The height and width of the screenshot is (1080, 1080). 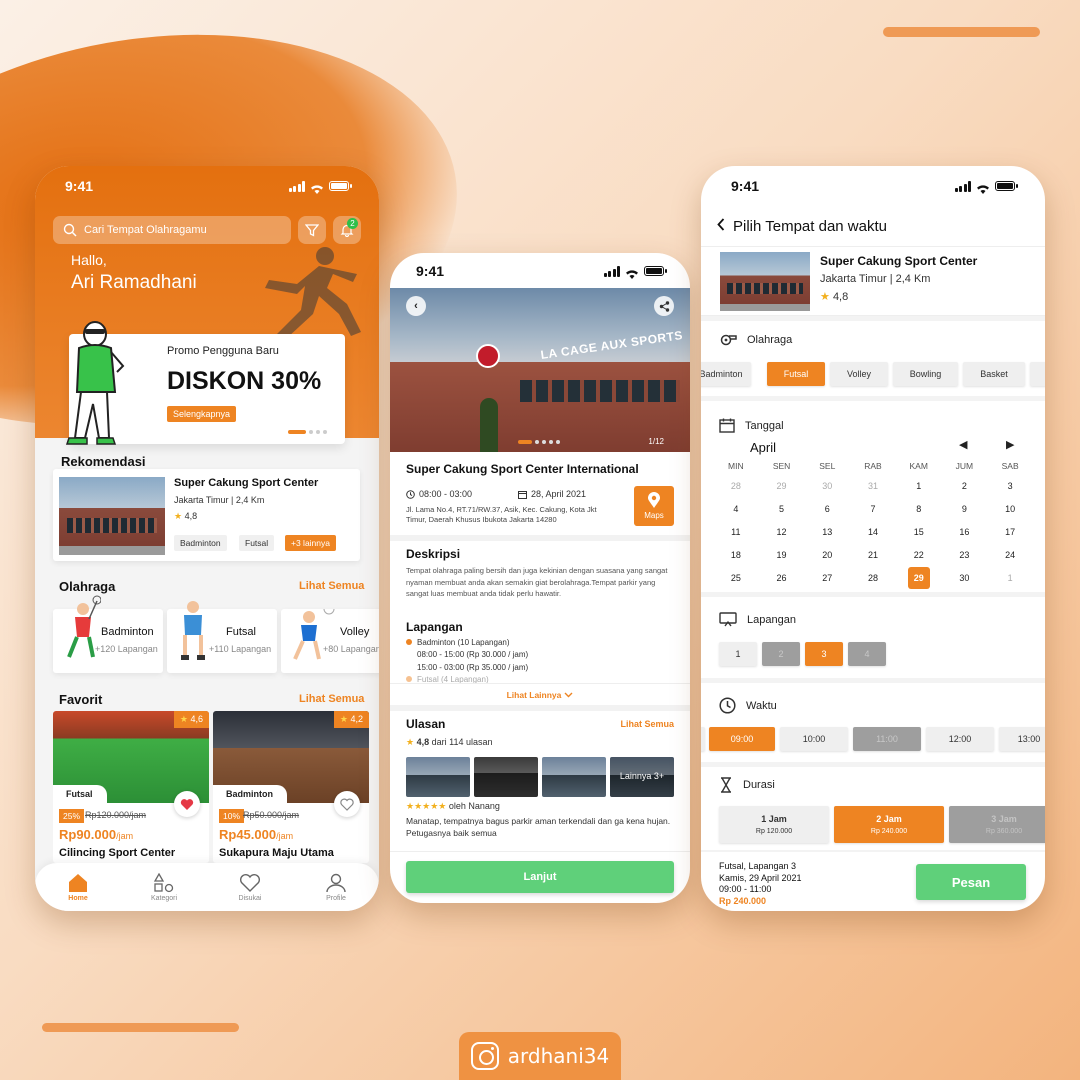 What do you see at coordinates (735, 485) in the screenshot?
I see `calendar-day-outside: 28` at bounding box center [735, 485].